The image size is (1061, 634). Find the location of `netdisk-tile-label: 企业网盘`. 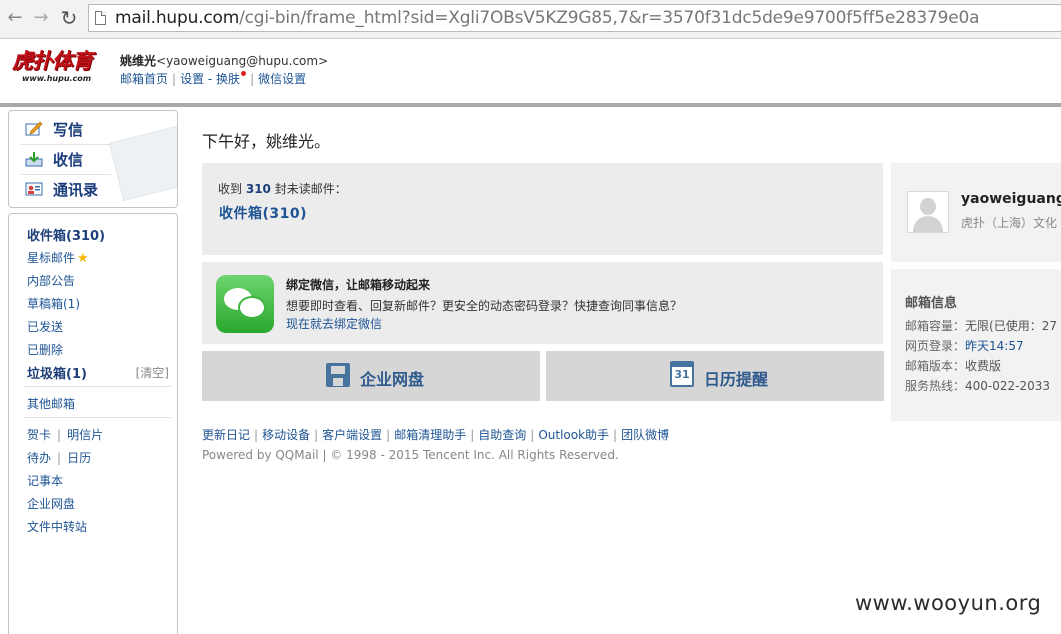

netdisk-tile-label: 企业网盘 is located at coordinates (392, 379).